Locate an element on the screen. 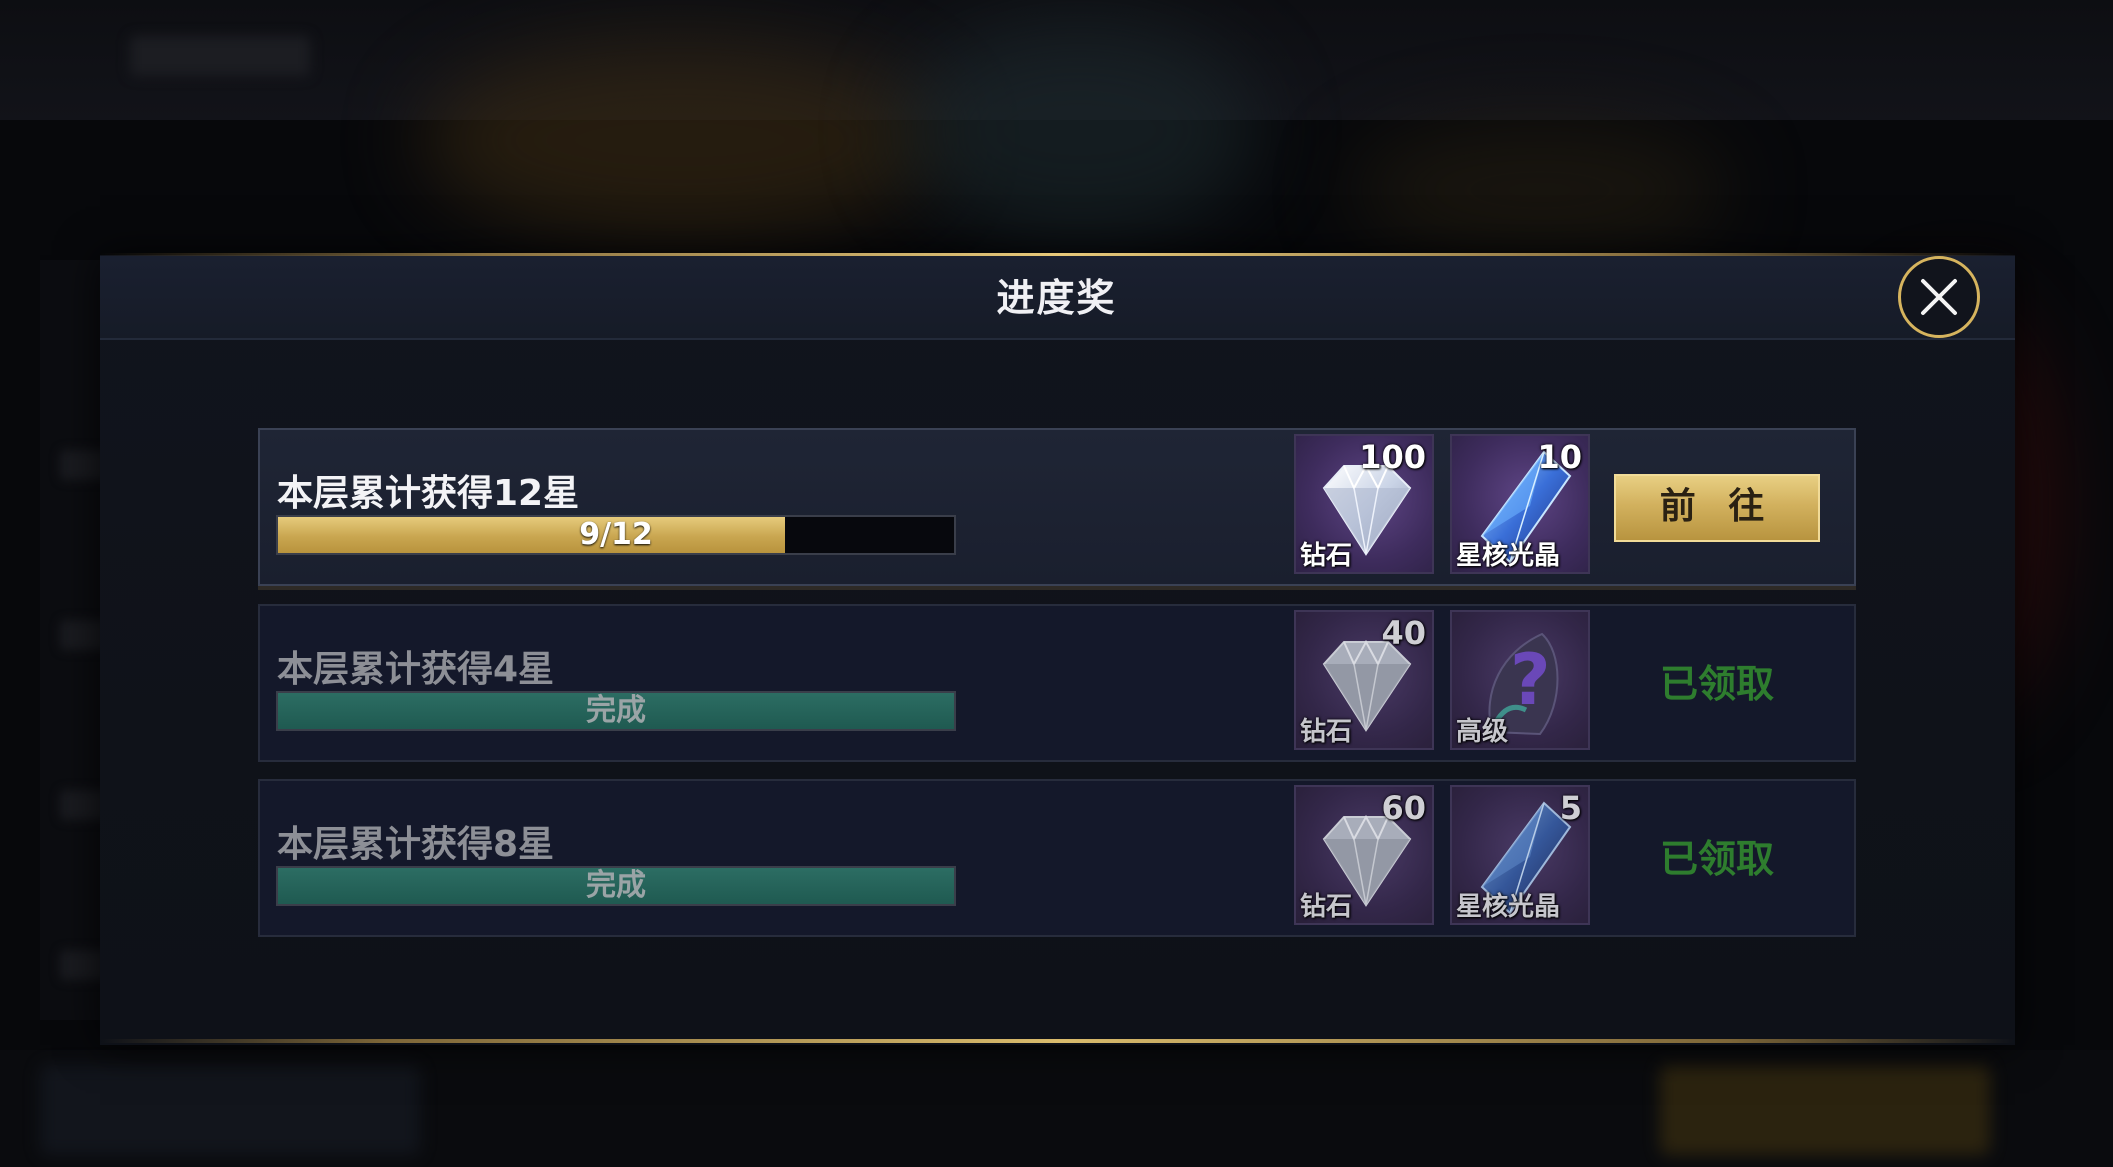 The width and height of the screenshot is (2113, 1167). reward-item-star-core-crystal: 5 星核光晶 is located at coordinates (1520, 855).